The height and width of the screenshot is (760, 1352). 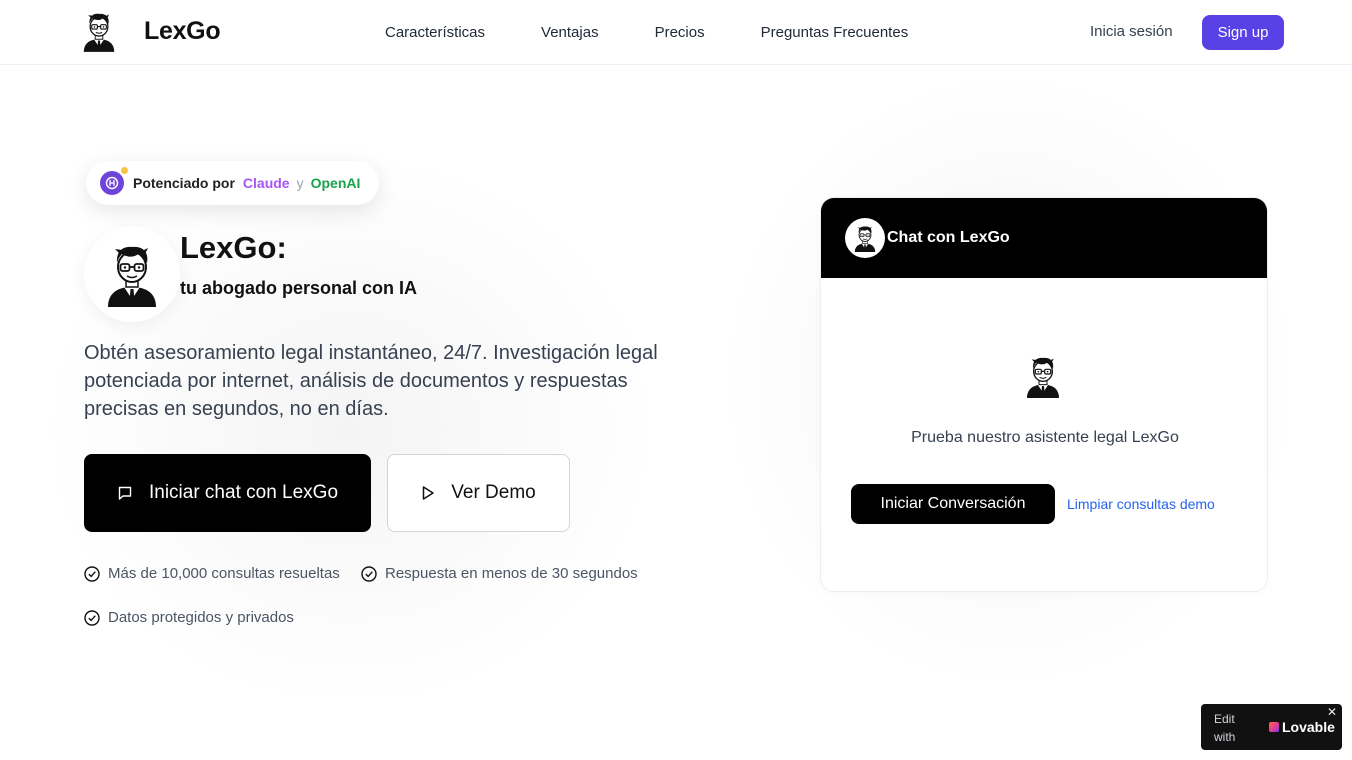 What do you see at coordinates (1045, 437) in the screenshot?
I see `chat-card-prompt: Prueba nuestro asistente legal LexGo` at bounding box center [1045, 437].